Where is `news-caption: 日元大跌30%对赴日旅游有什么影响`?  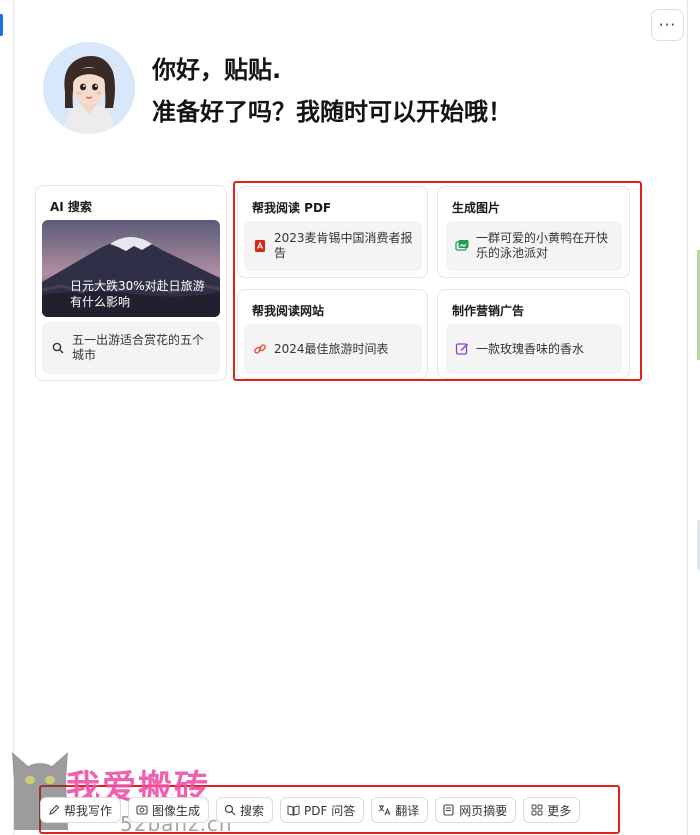 news-caption: 日元大跌30%对赴日旅游有什么影响 is located at coordinates (137, 294).